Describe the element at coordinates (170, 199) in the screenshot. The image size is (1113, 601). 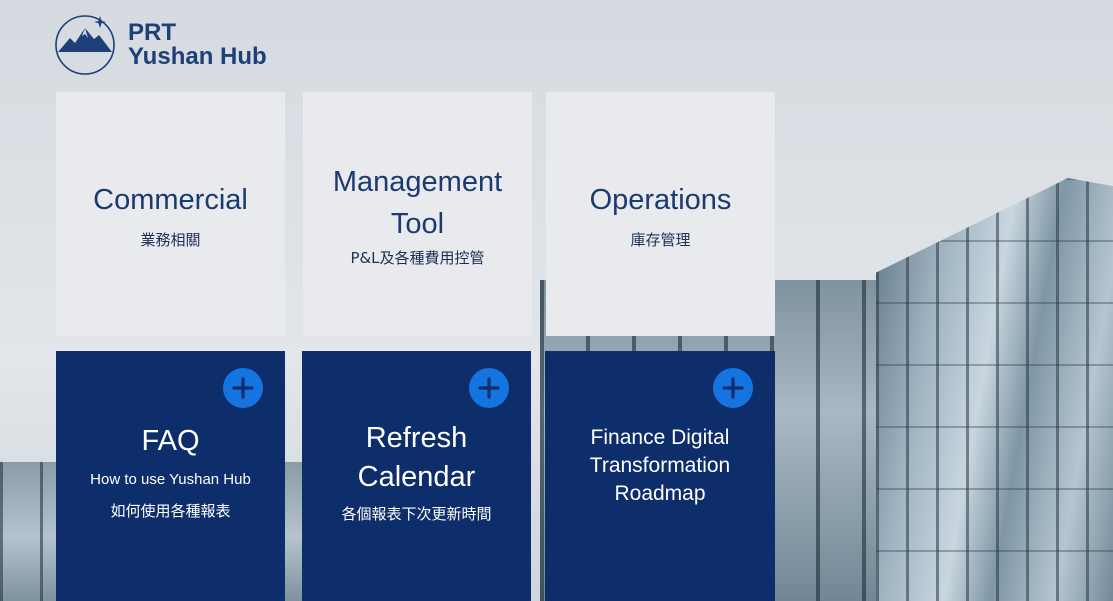
I see `tile-commercial-title: Commercial` at that location.